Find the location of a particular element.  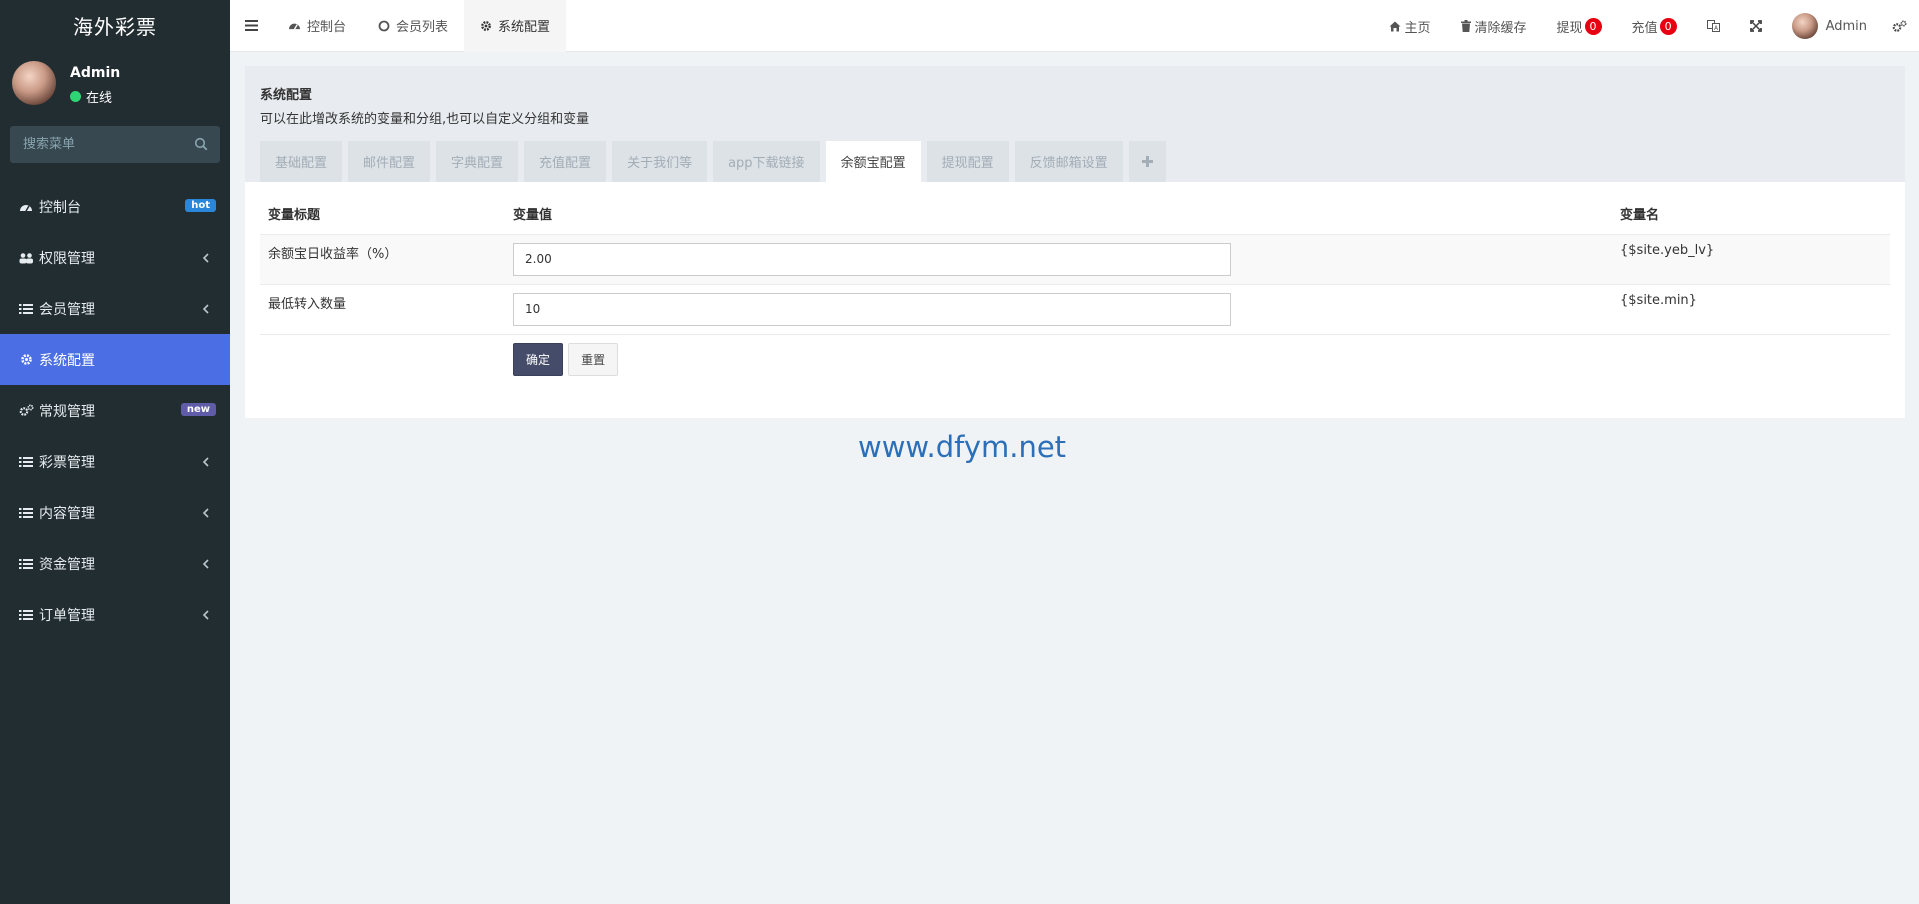

sidebar-item-general: 常规管理 new is located at coordinates (115, 410).